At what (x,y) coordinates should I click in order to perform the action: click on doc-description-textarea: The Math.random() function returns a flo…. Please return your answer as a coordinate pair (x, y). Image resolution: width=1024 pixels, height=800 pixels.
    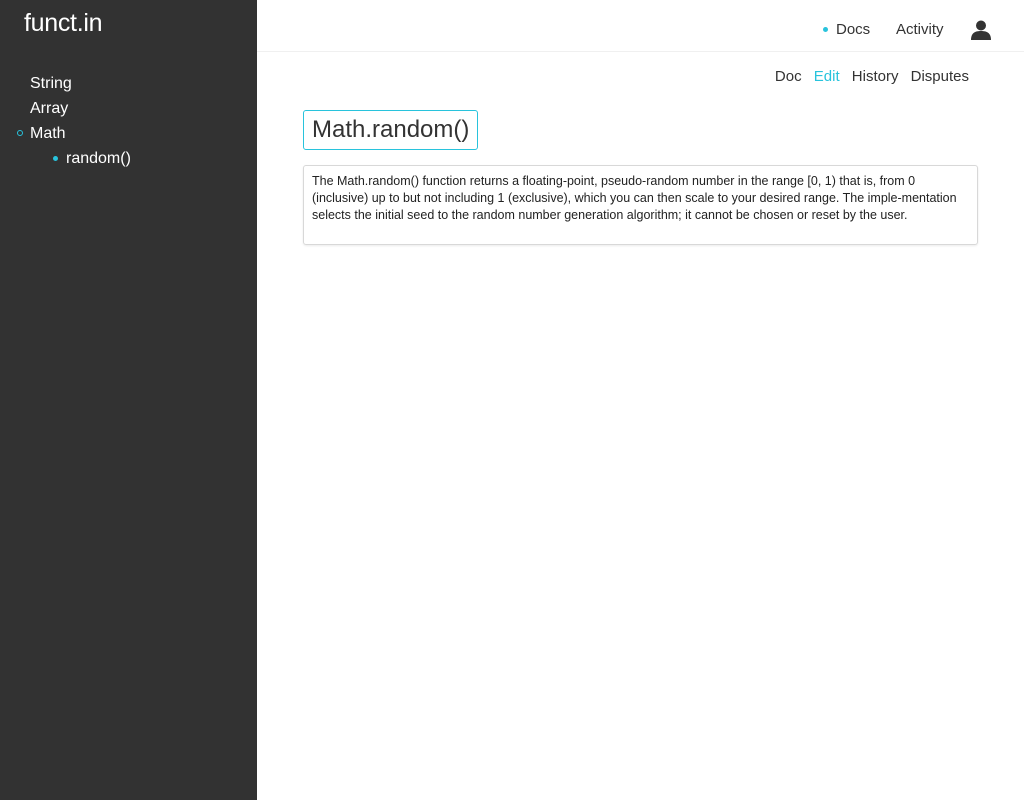
    Looking at the image, I should click on (640, 205).